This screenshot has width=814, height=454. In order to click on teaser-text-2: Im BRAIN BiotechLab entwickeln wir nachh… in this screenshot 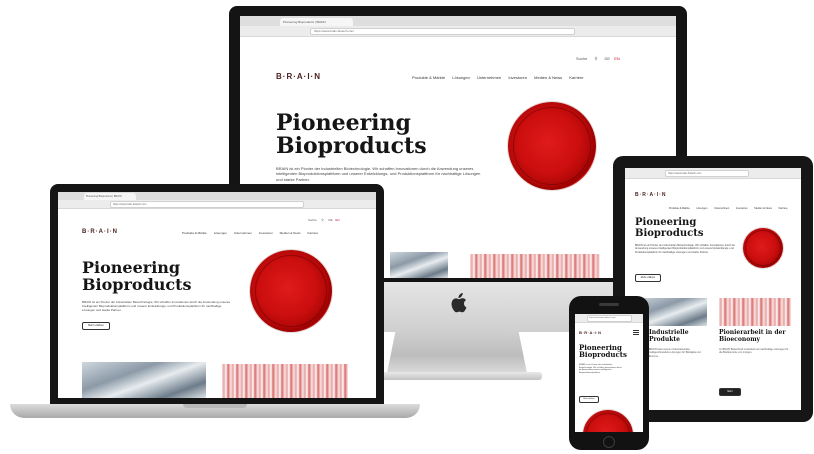, I will do `click(754, 351)`.